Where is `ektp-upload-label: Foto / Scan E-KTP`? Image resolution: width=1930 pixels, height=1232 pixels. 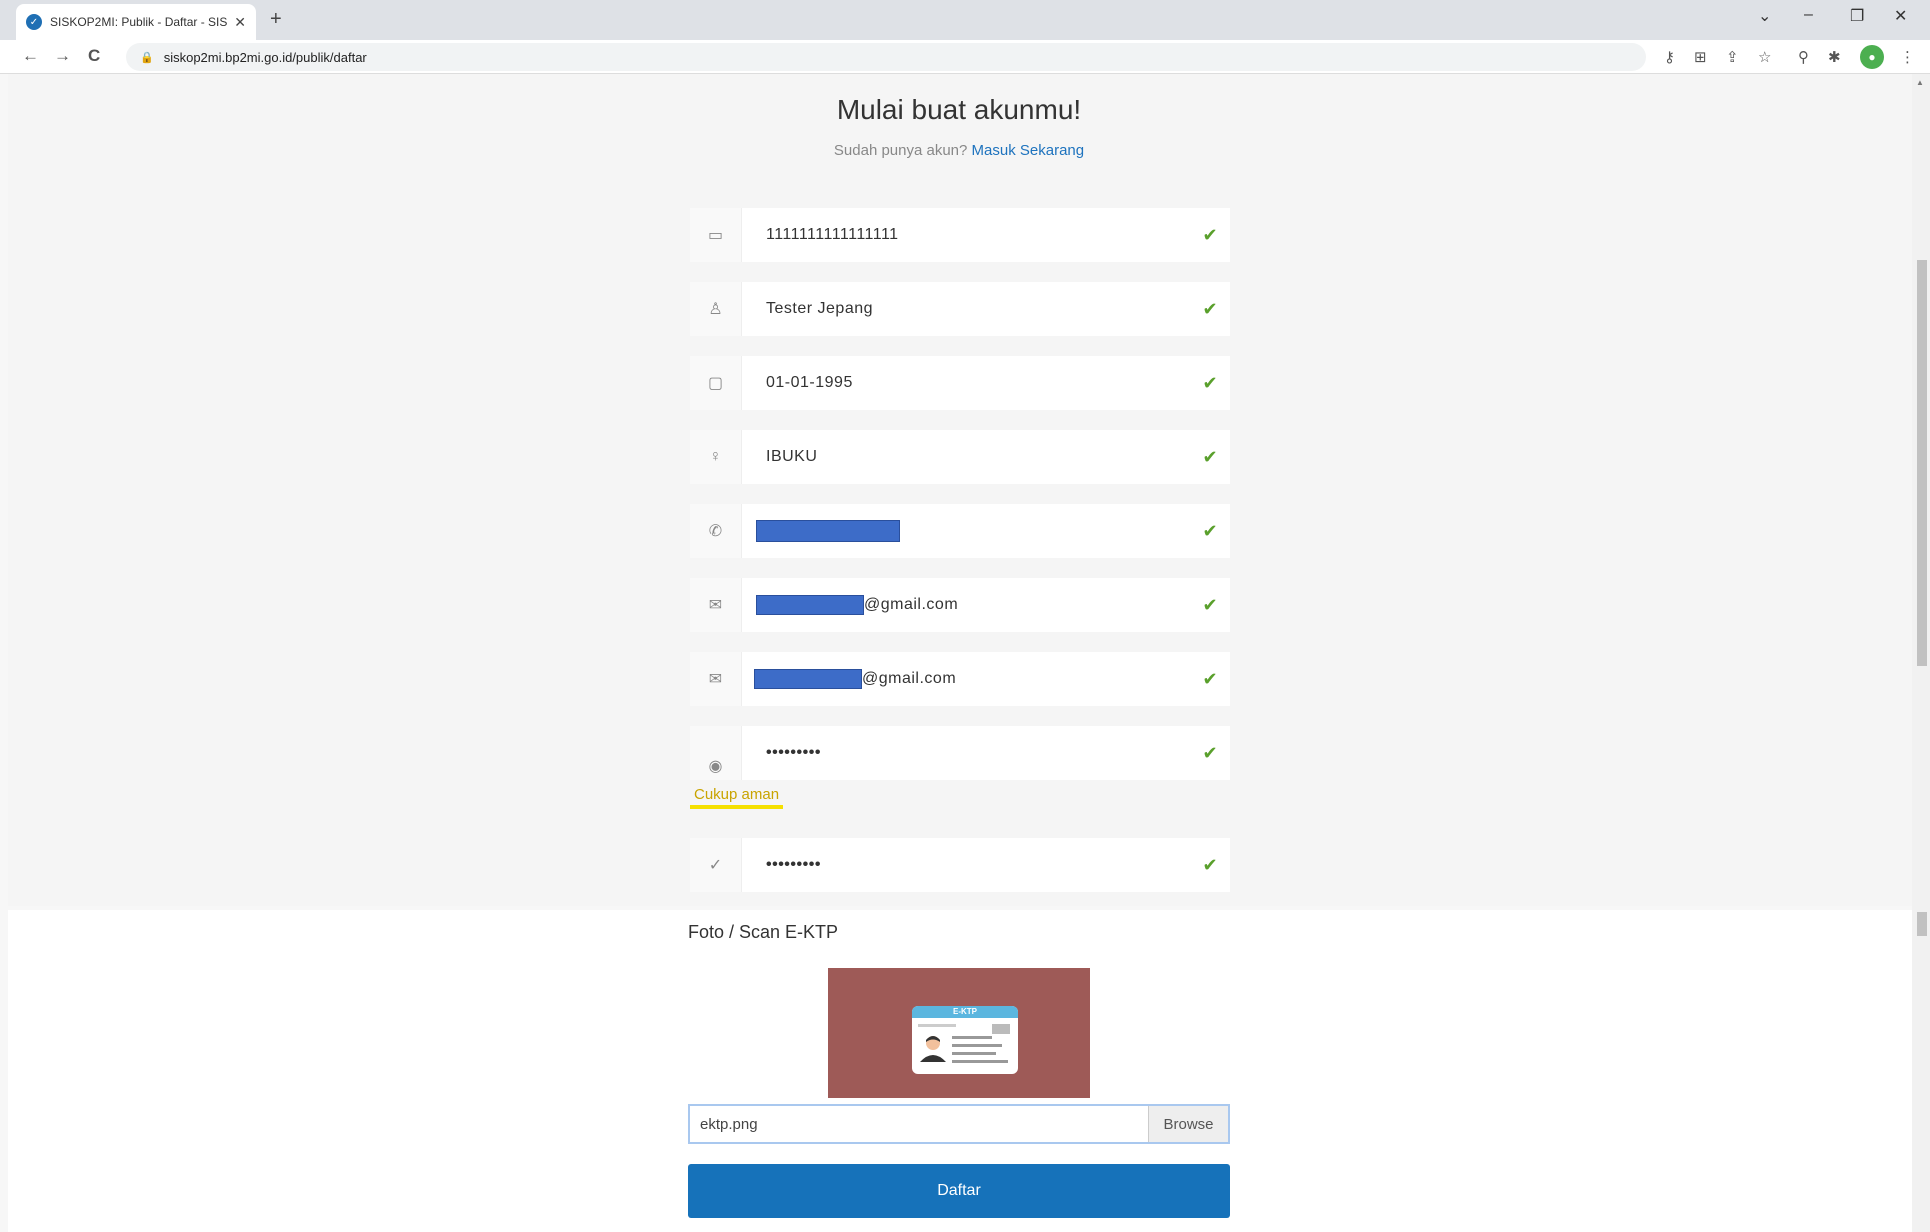 ektp-upload-label: Foto / Scan E-KTP is located at coordinates (763, 932).